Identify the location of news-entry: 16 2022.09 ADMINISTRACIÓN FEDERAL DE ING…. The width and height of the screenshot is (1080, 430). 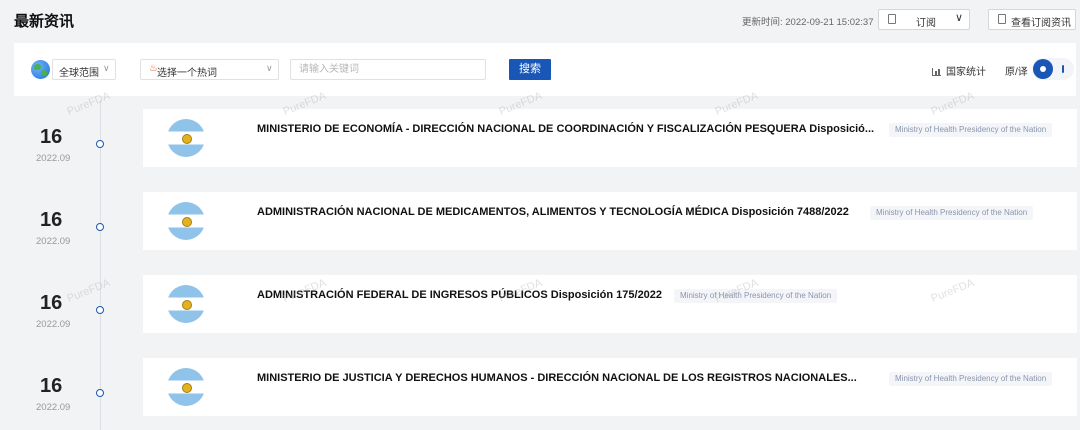
(540, 304).